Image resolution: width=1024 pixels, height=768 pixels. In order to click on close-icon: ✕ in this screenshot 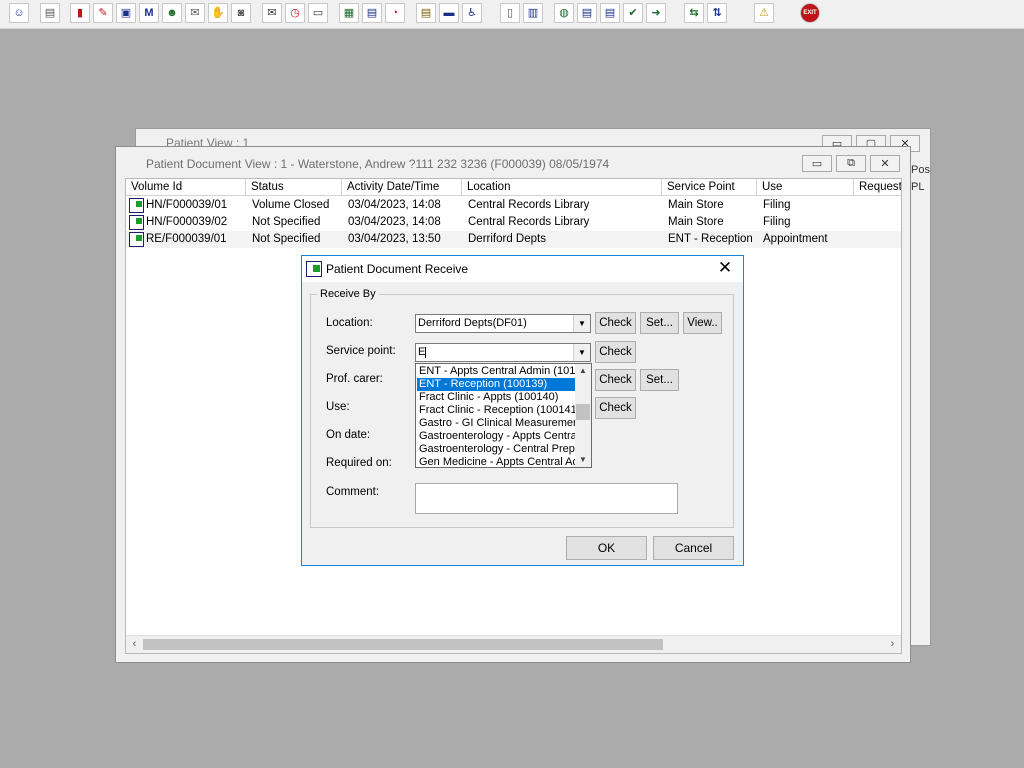, I will do `click(725, 268)`.